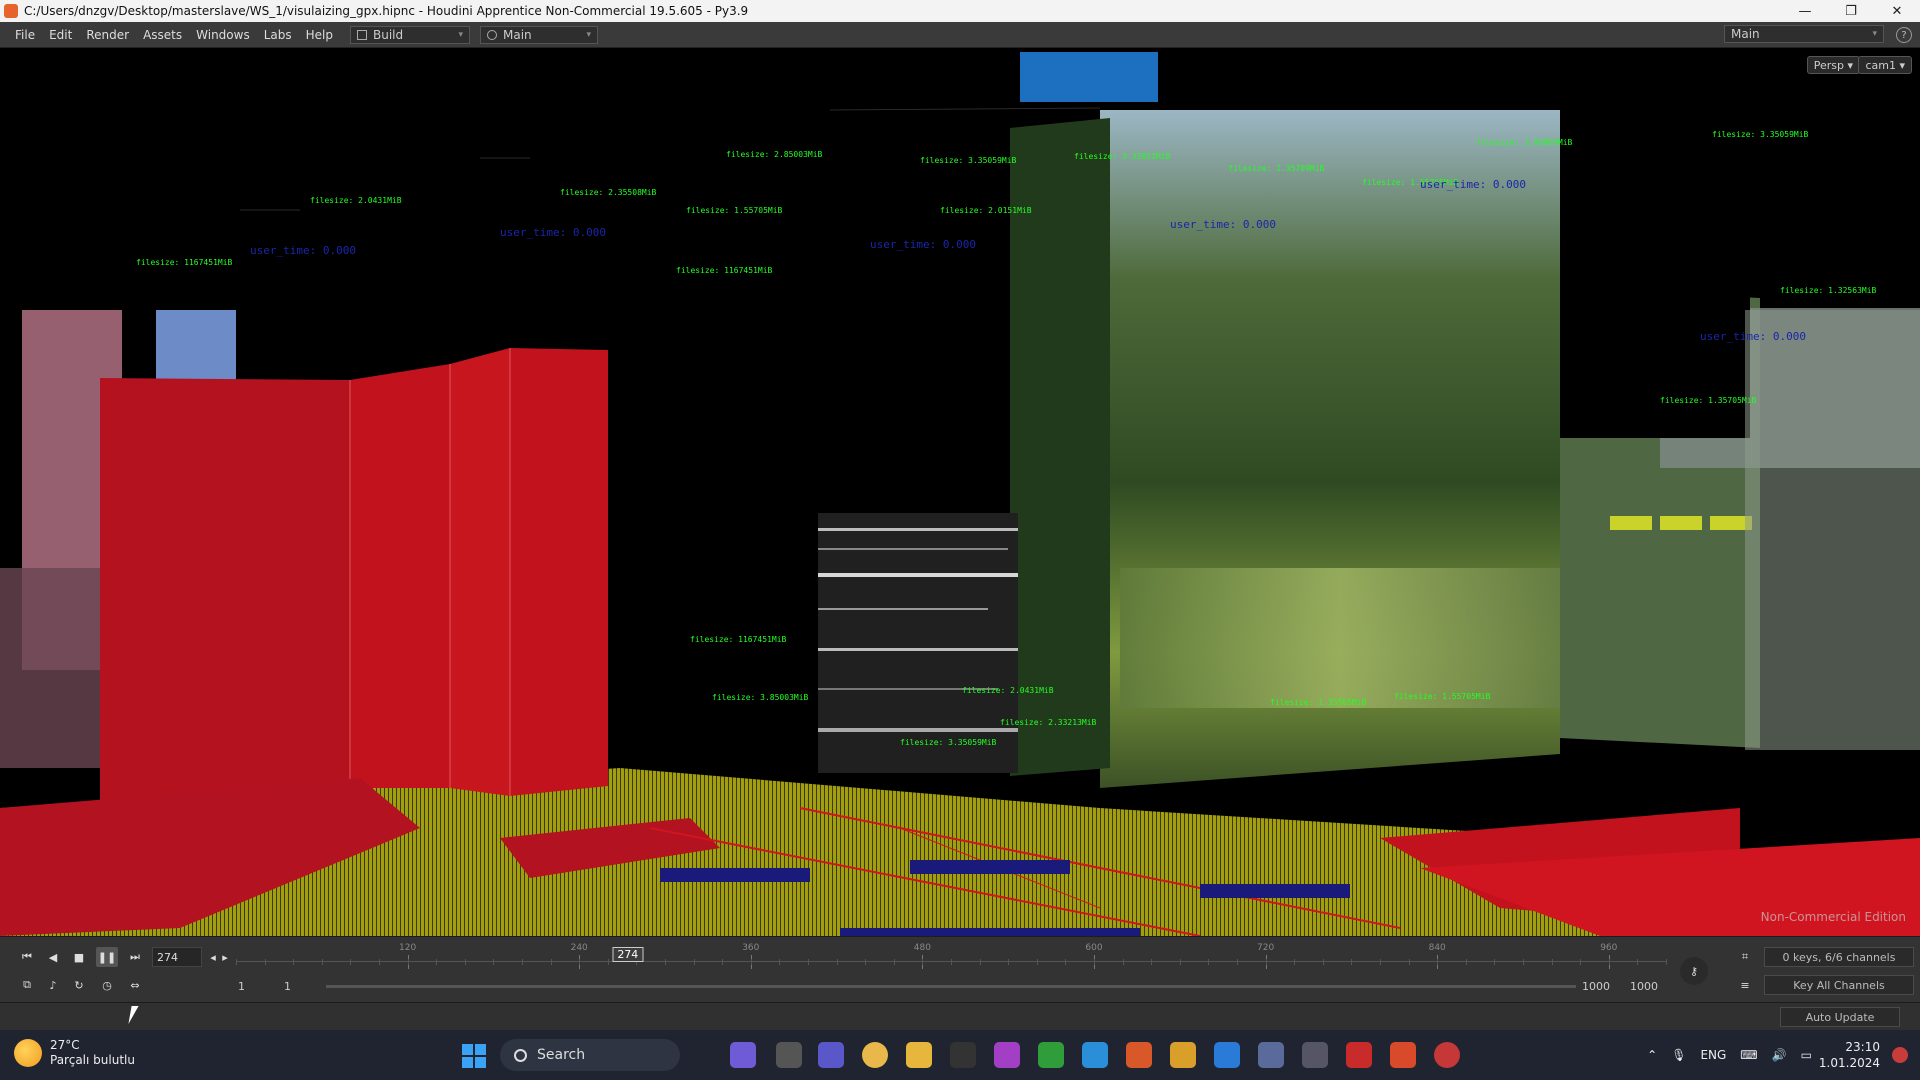 This screenshot has height=1080, width=1920. Describe the element at coordinates (1652, 1055) in the screenshot. I see `chevron-up-icon: ⌃` at that location.